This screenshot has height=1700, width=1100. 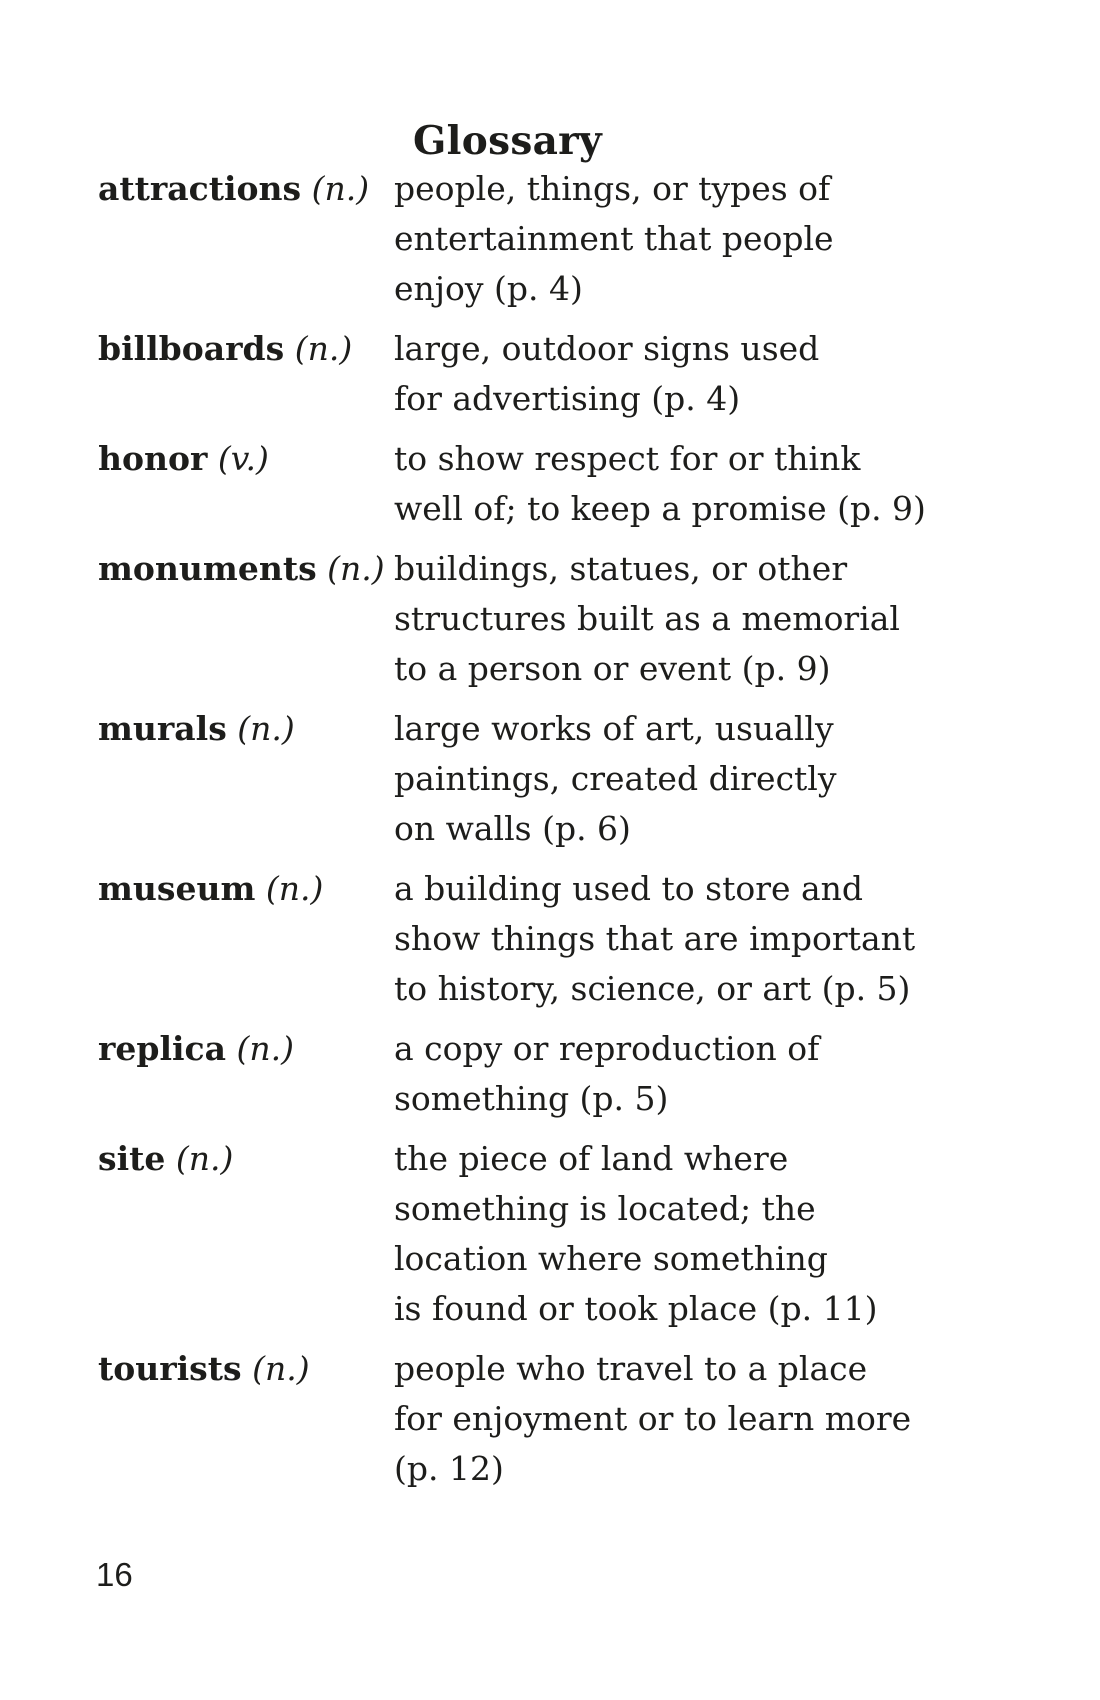 What do you see at coordinates (612, 188) in the screenshot?
I see `definition-line: people, things, or types of` at bounding box center [612, 188].